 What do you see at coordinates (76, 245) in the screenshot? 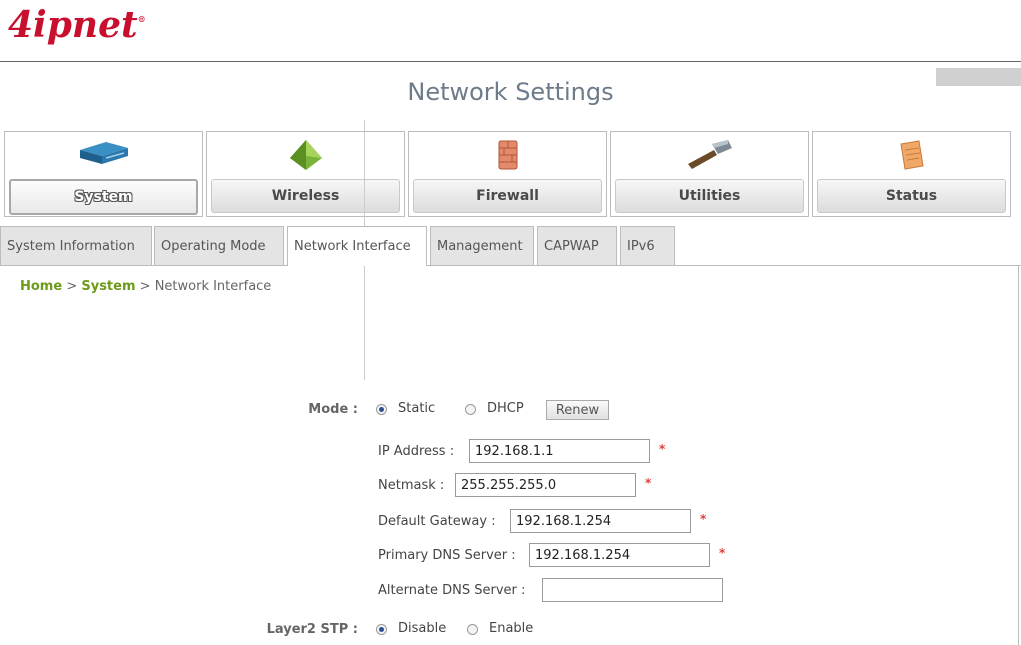
I see `tab-system-information: System Information` at bounding box center [76, 245].